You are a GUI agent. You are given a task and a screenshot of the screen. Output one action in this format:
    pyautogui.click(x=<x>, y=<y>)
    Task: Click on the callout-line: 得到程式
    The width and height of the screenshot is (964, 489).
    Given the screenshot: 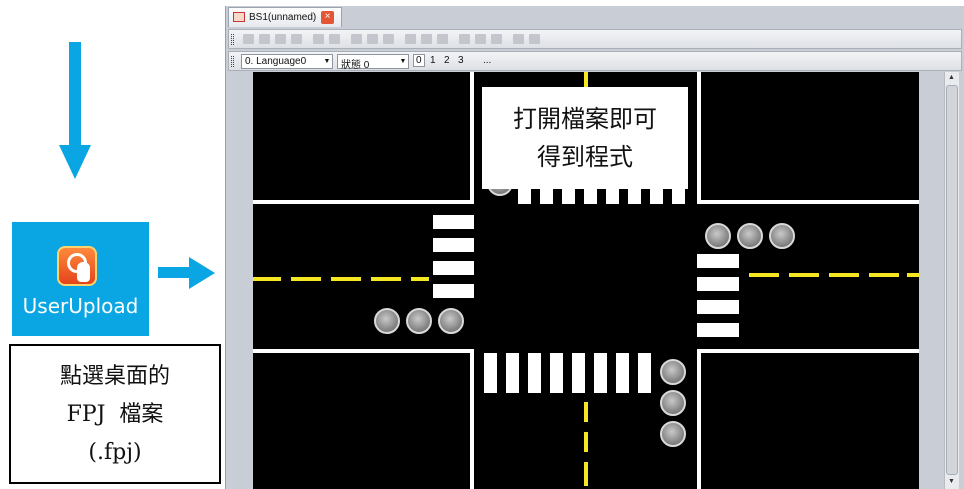 What is the action you would take?
    pyautogui.click(x=585, y=157)
    